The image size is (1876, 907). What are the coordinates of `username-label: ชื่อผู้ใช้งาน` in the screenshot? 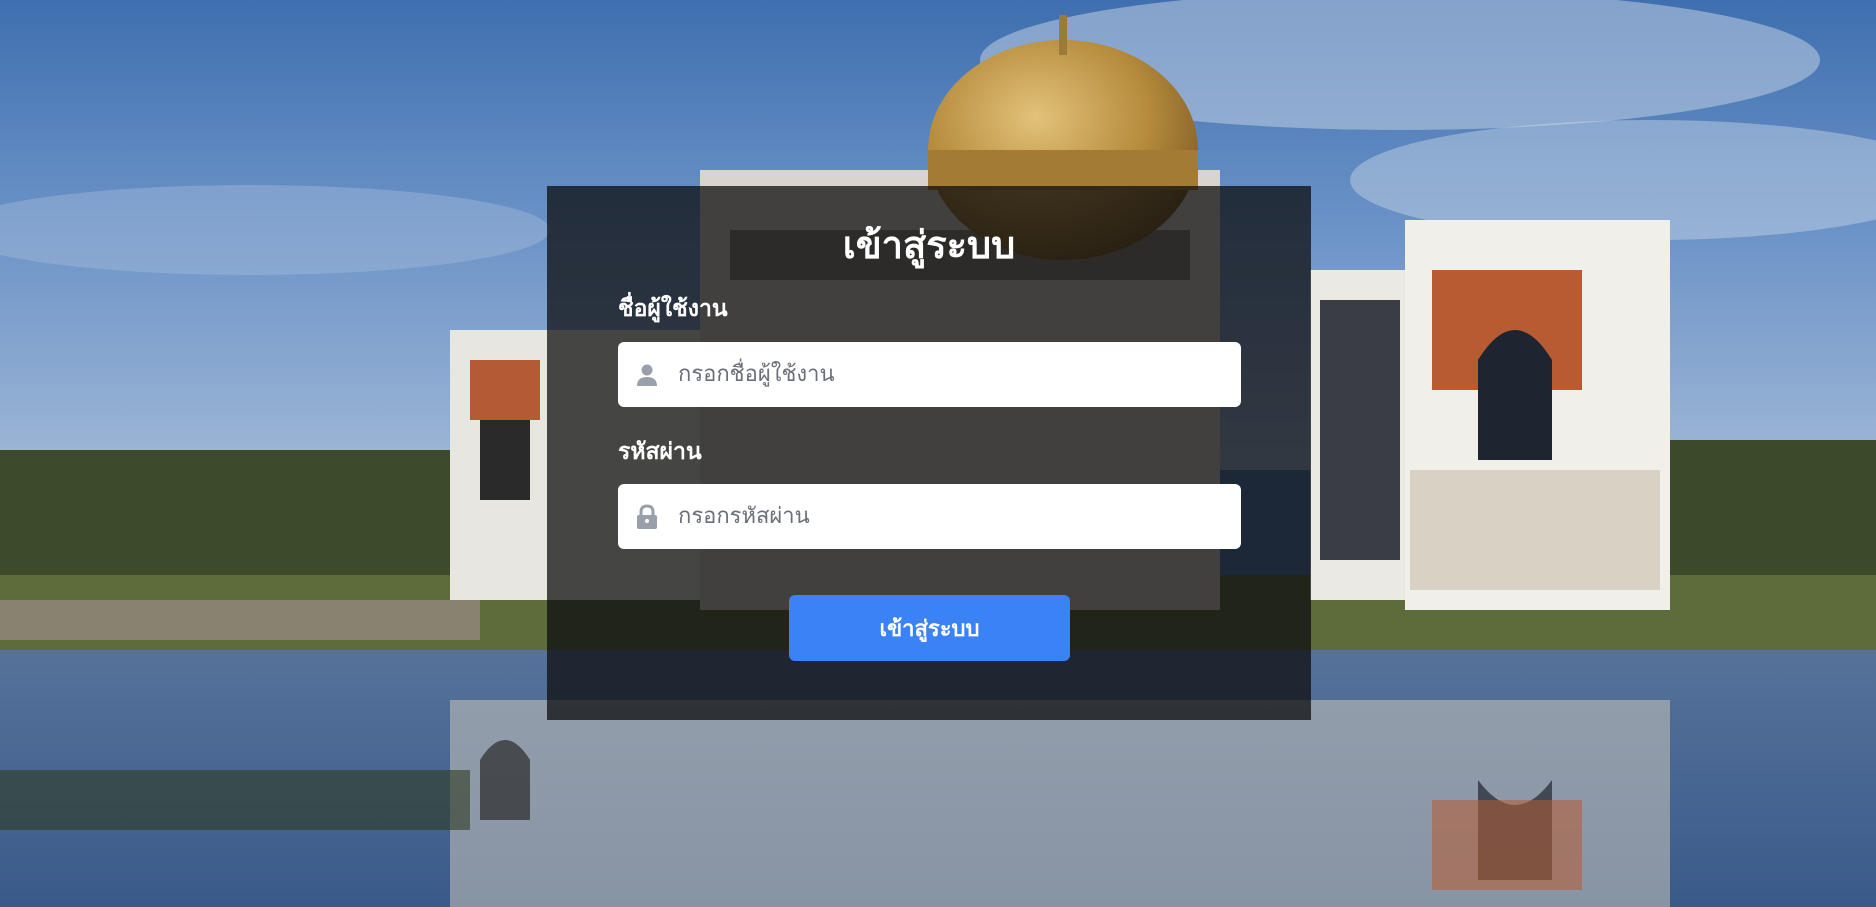 It's located at (673, 309).